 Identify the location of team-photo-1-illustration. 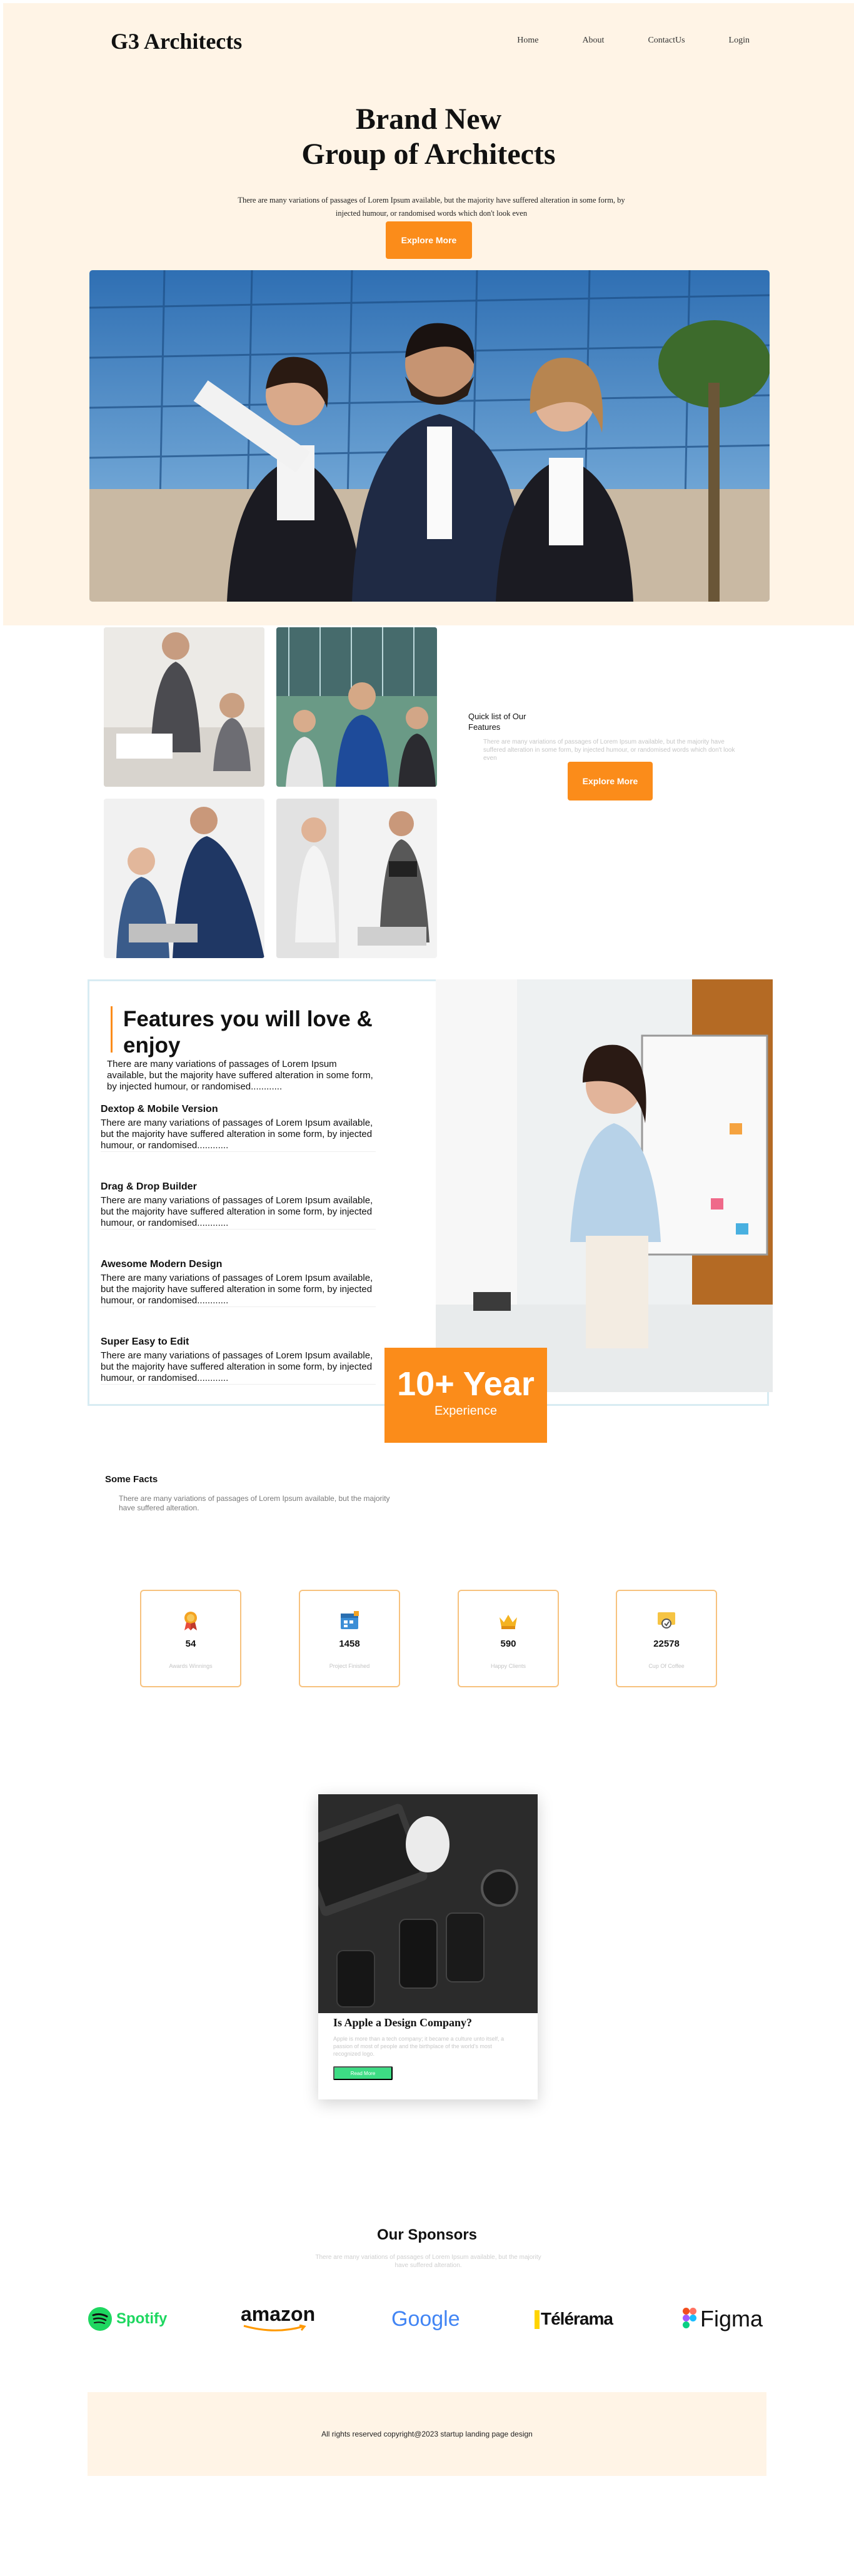
(184, 707).